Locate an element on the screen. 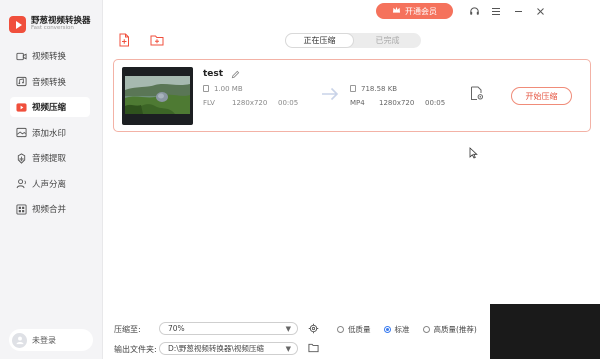 The height and width of the screenshot is (359, 600). vip-label: 开通会员 is located at coordinates (421, 11).